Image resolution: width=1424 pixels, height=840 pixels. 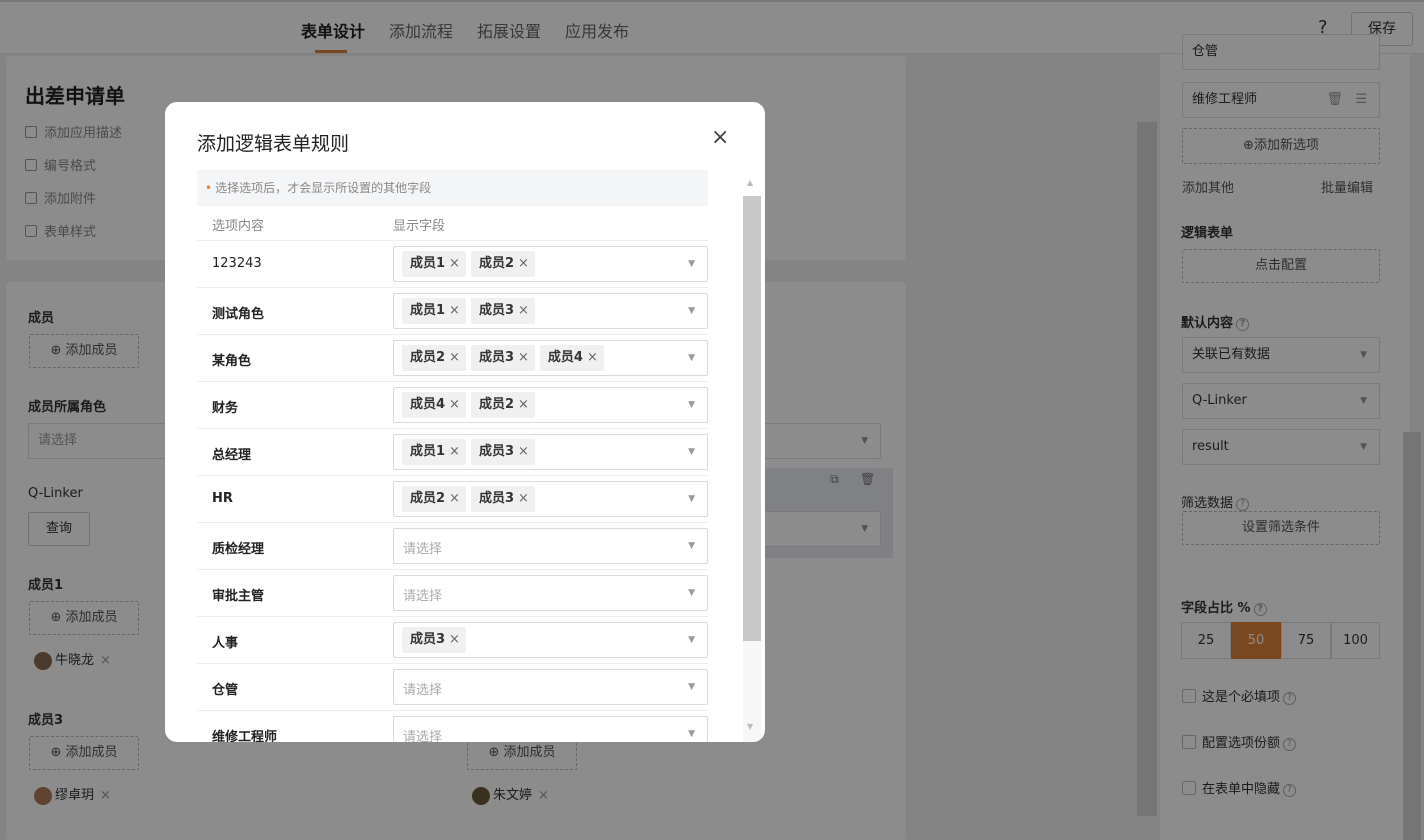 I want to click on rule-row: HR 成员2 × 成员3 × ▼, so click(x=452, y=498).